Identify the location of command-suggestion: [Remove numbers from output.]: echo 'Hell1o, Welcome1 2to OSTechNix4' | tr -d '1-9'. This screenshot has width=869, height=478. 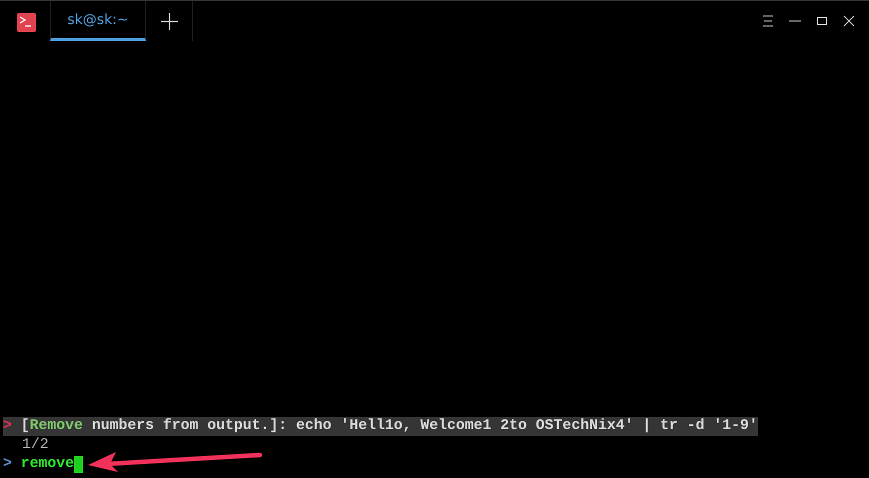
(389, 426).